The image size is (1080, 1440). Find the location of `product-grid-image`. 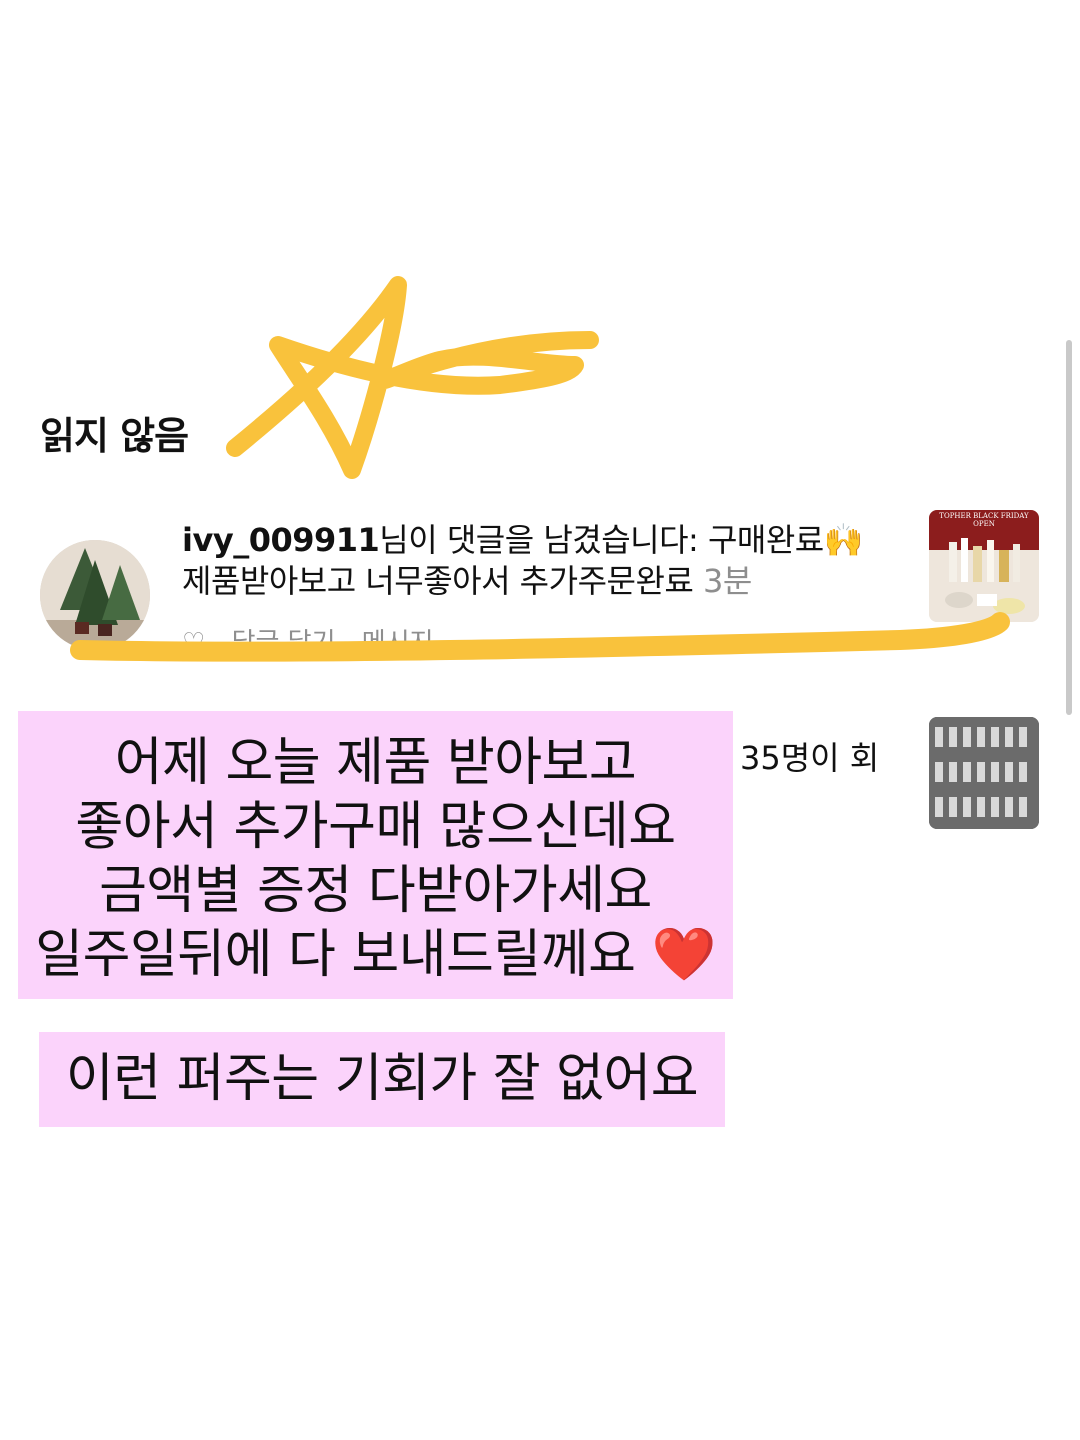

product-grid-image is located at coordinates (984, 773).